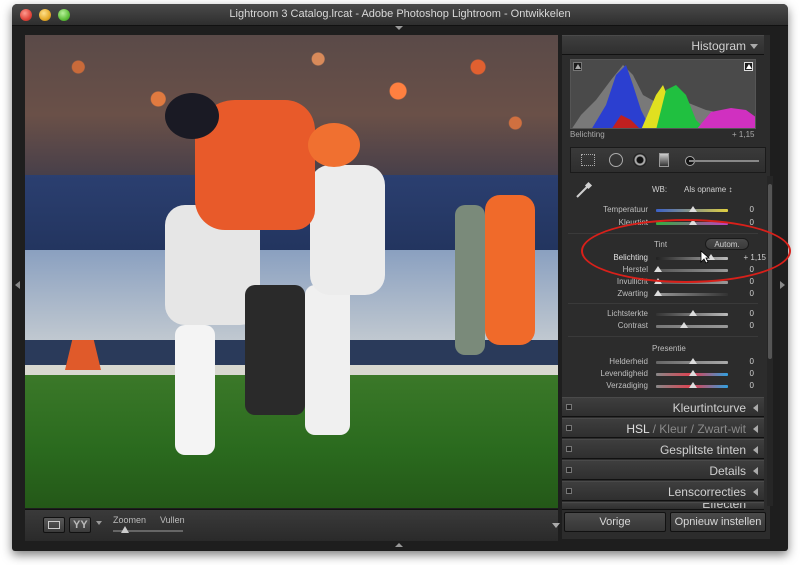  What do you see at coordinates (693, 373) in the screenshot?
I see `vibrance-slider-knob` at bounding box center [693, 373].